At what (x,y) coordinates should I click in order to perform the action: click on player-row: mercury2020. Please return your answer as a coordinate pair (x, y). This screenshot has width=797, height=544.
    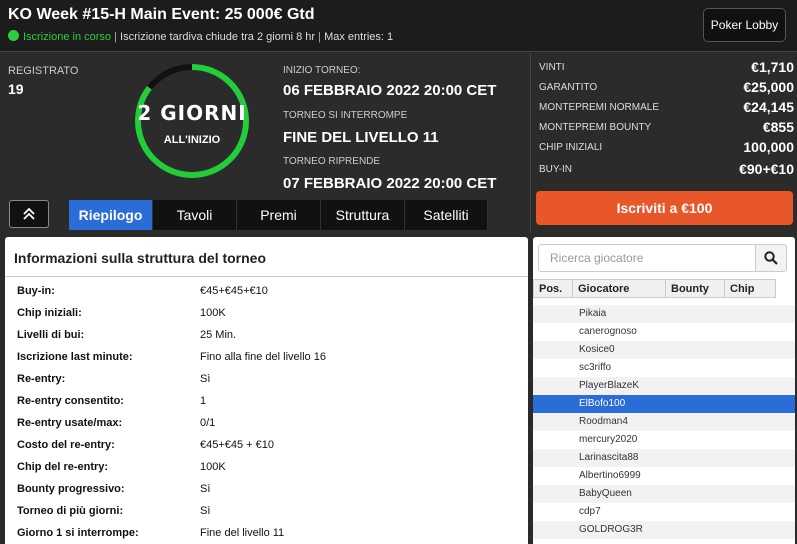
    Looking at the image, I should click on (664, 440).